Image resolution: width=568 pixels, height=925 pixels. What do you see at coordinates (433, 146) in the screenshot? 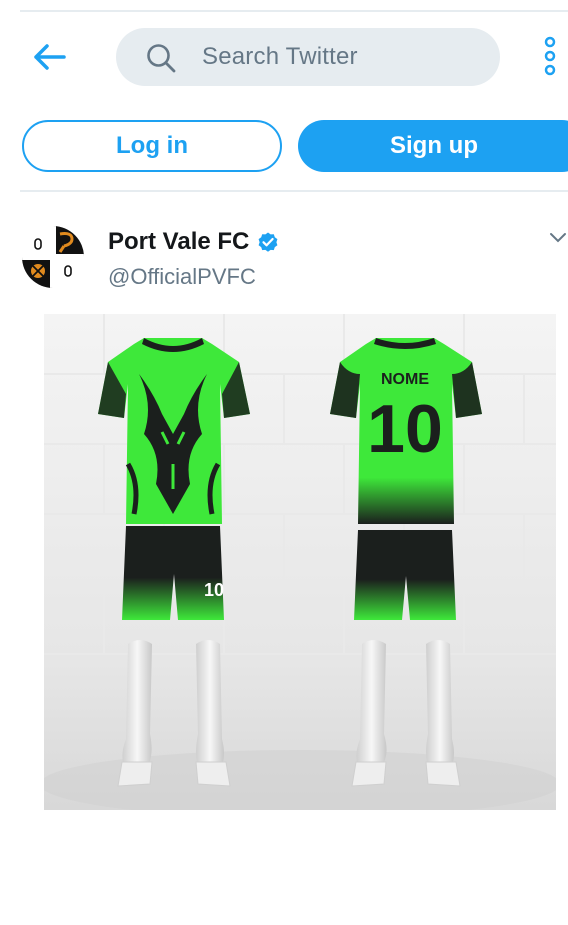
I see `signup-button: Sign up` at bounding box center [433, 146].